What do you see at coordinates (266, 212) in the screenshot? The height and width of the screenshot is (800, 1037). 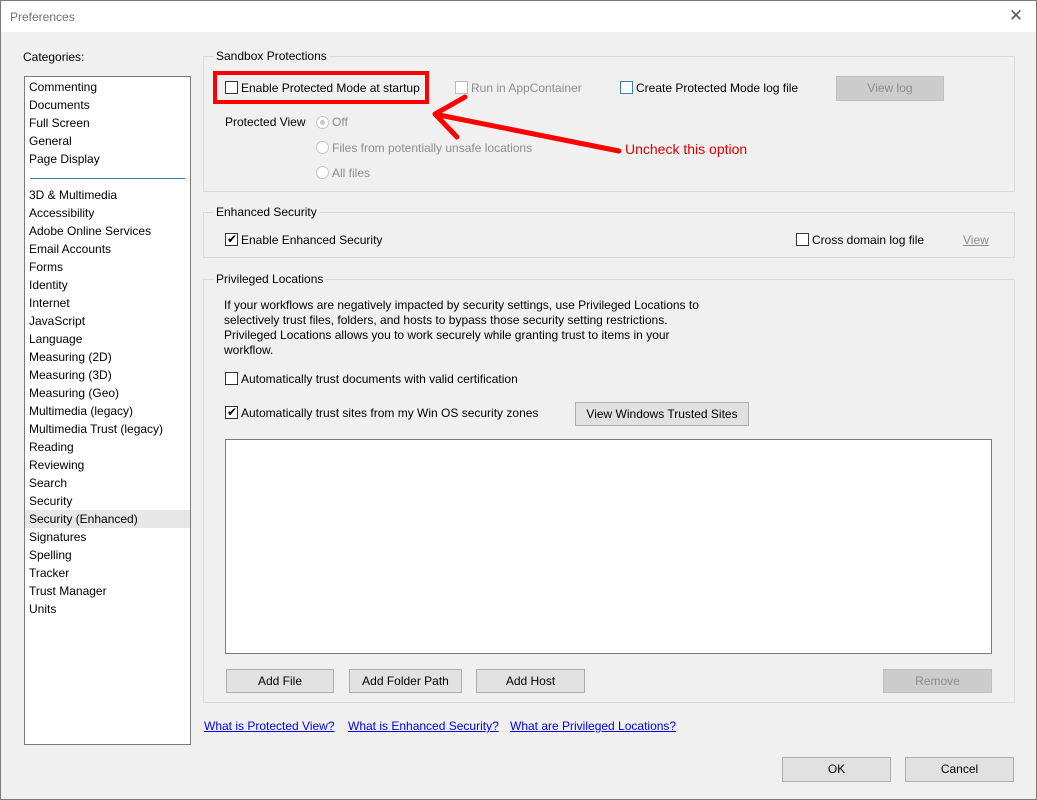 I see `enhanced-group-title: Enhanced Security` at bounding box center [266, 212].